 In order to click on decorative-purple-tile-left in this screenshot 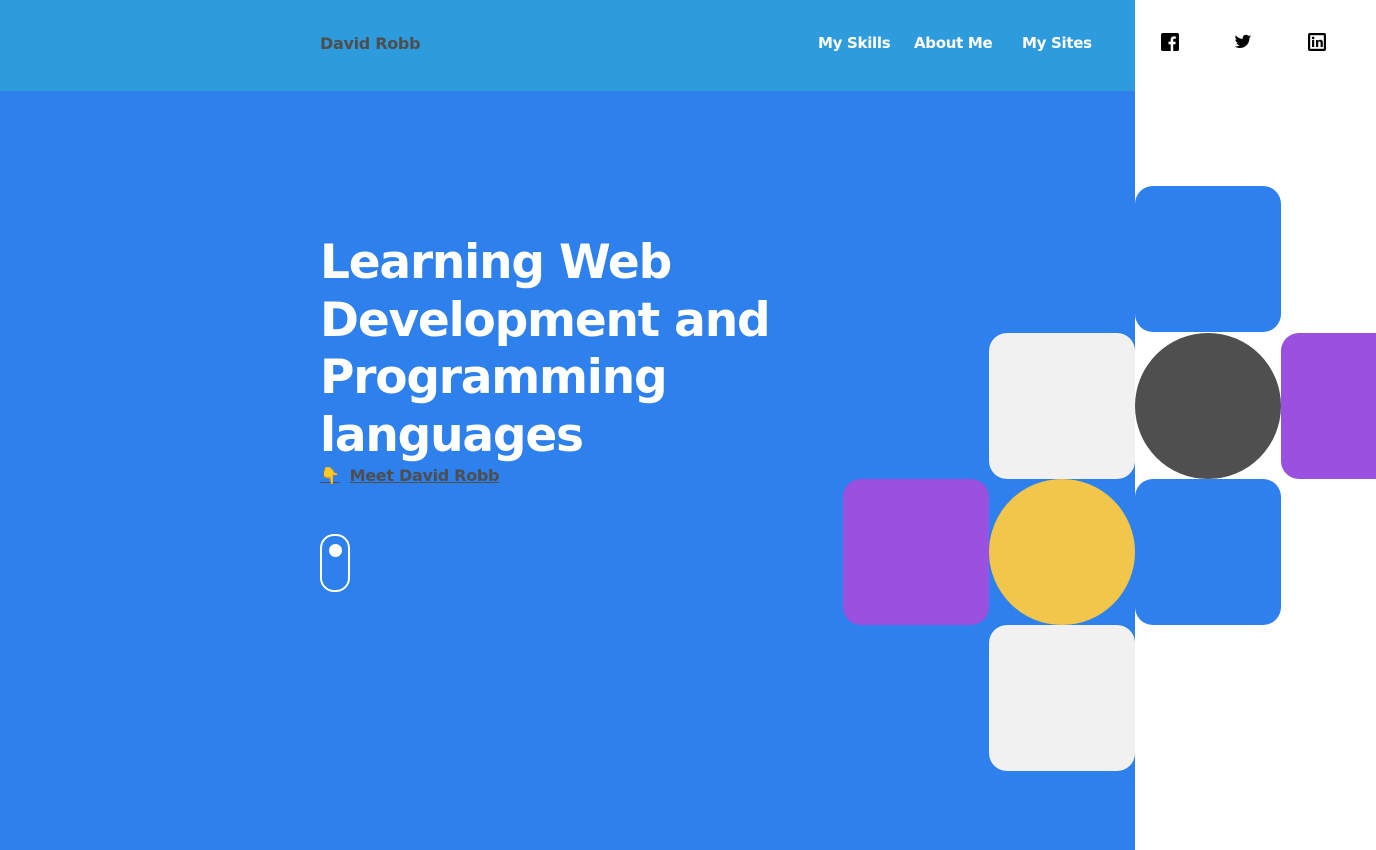, I will do `click(916, 552)`.